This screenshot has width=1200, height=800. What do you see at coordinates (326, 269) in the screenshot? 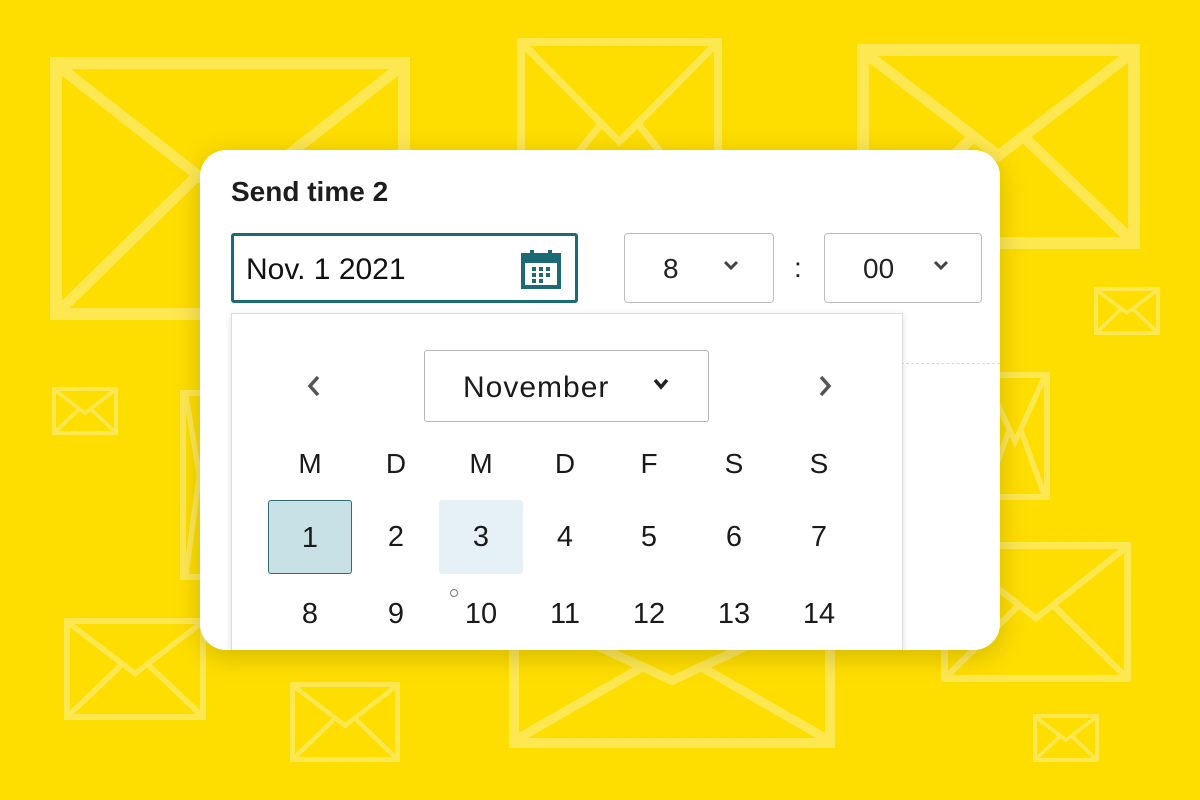
I see `date-input-value: Nov. 1 2021` at bounding box center [326, 269].